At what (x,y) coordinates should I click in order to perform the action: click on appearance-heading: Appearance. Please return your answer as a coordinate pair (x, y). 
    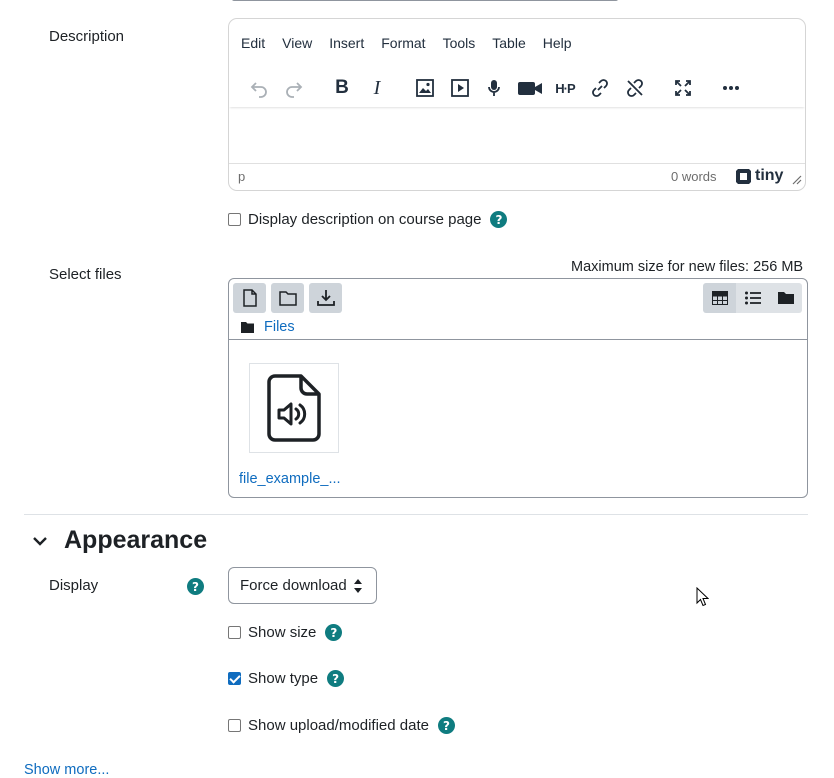
    Looking at the image, I should click on (136, 540).